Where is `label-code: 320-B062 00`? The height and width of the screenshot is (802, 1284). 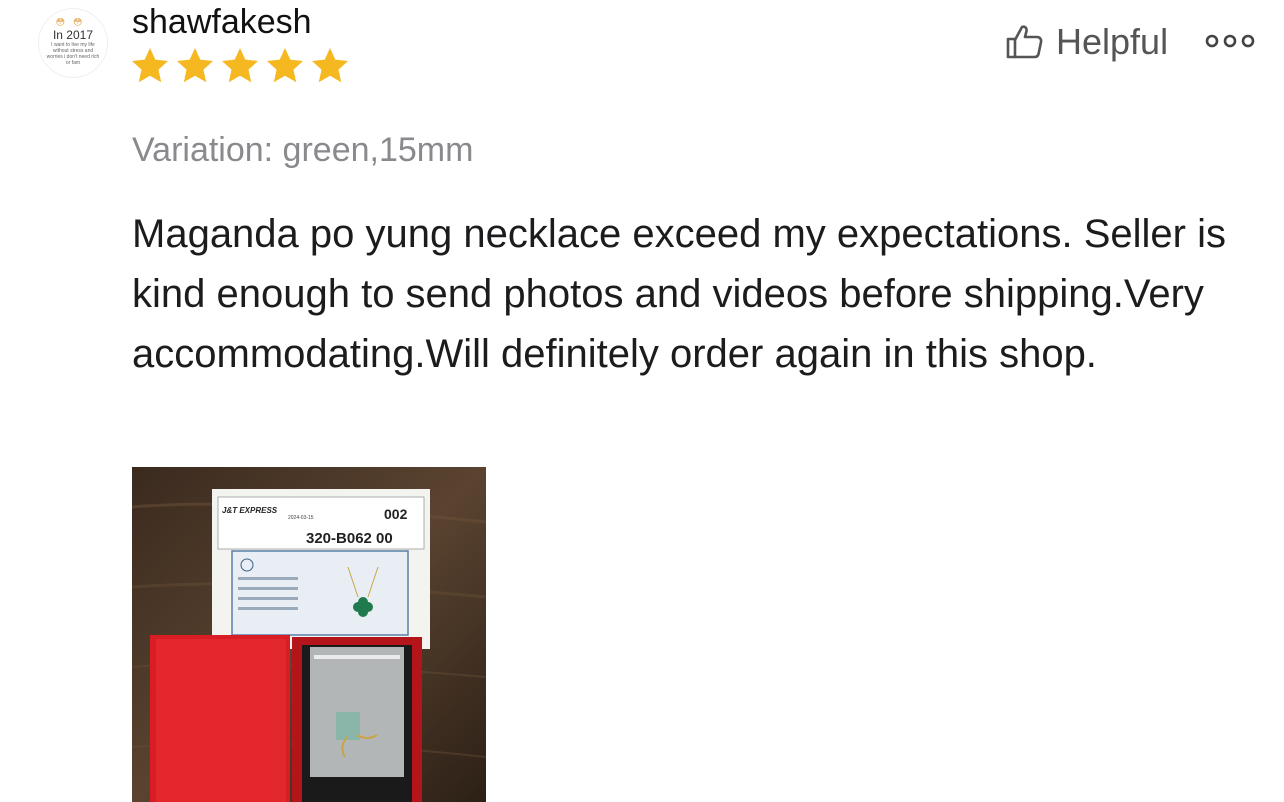
label-code: 320-B062 00 is located at coordinates (349, 538).